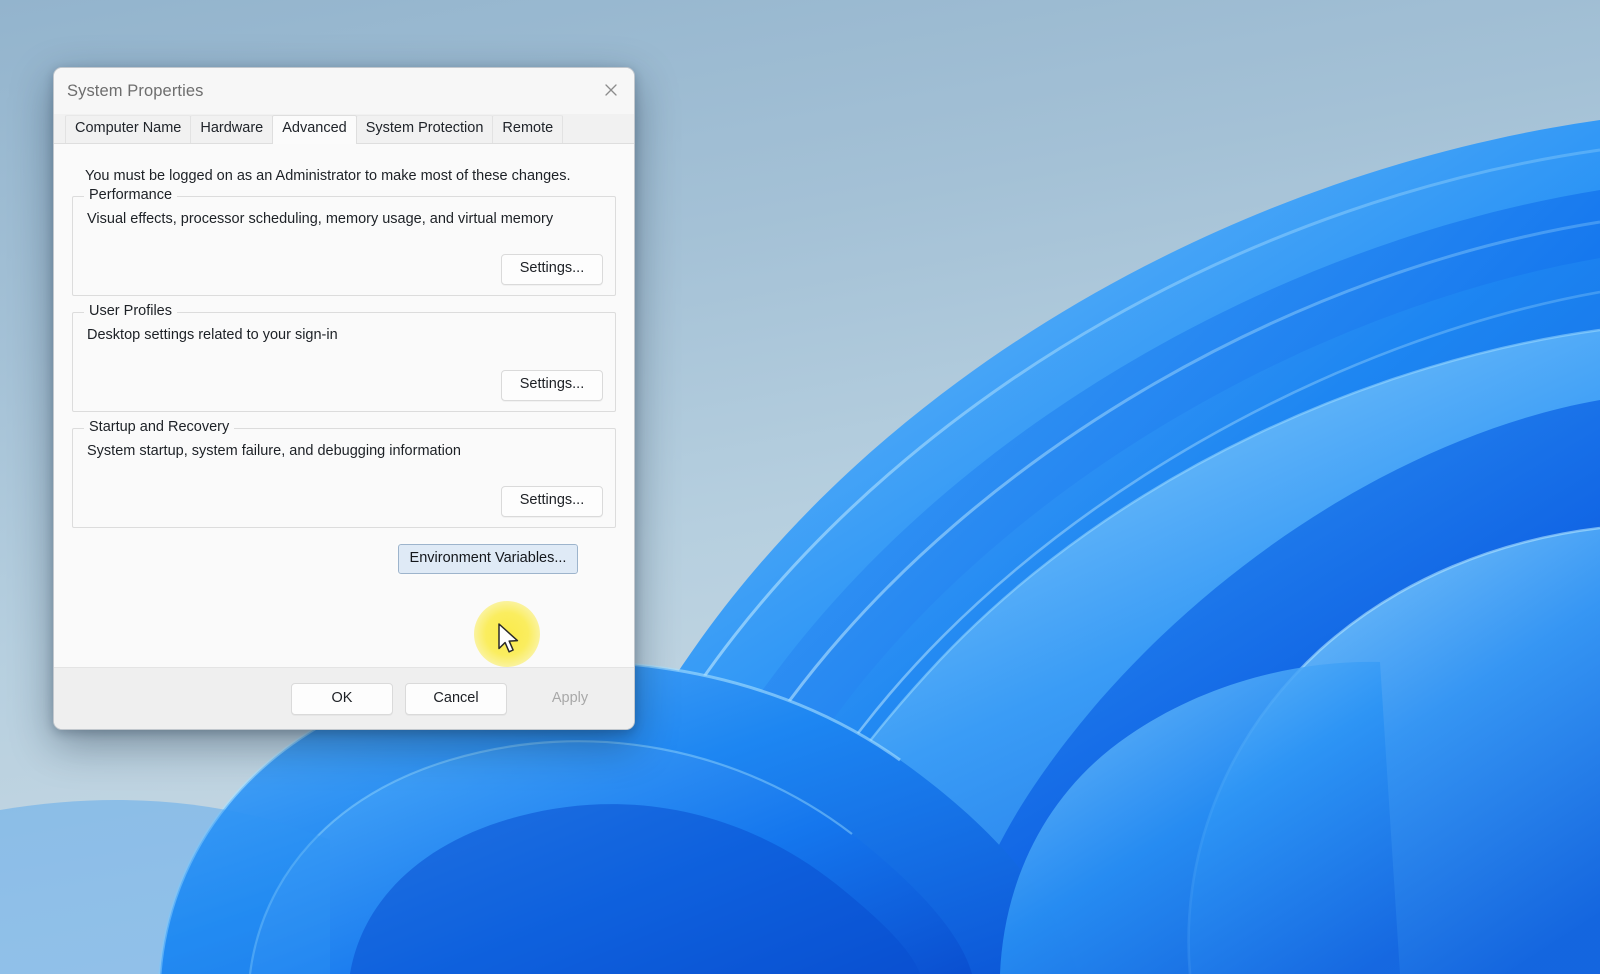 Image resolution: width=1600 pixels, height=974 pixels. Describe the element at coordinates (314, 129) in the screenshot. I see `tab-advanced: Advanced` at that location.